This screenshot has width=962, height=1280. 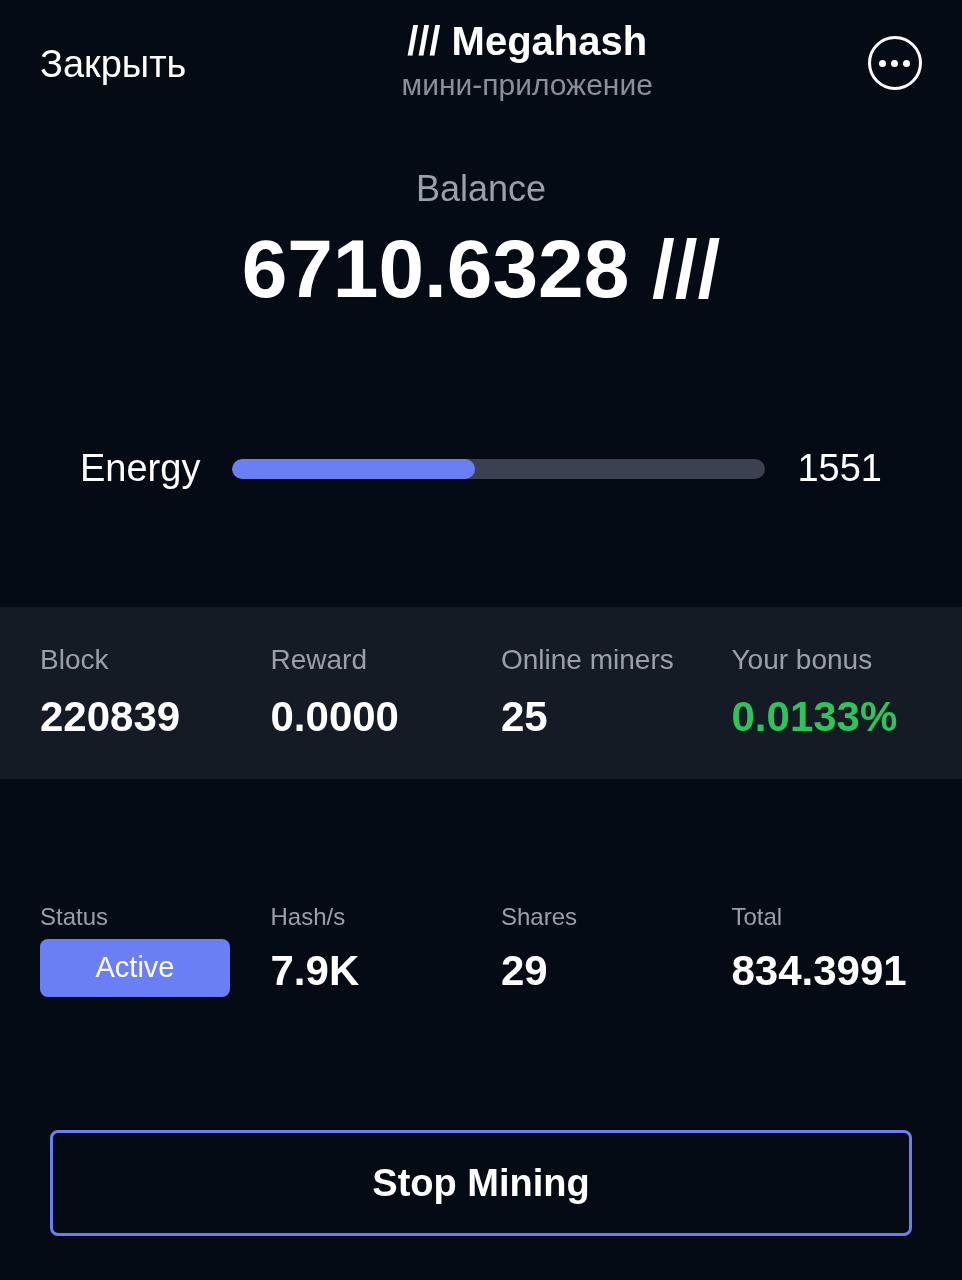 I want to click on stat-value: 0.0000, so click(x=335, y=716).